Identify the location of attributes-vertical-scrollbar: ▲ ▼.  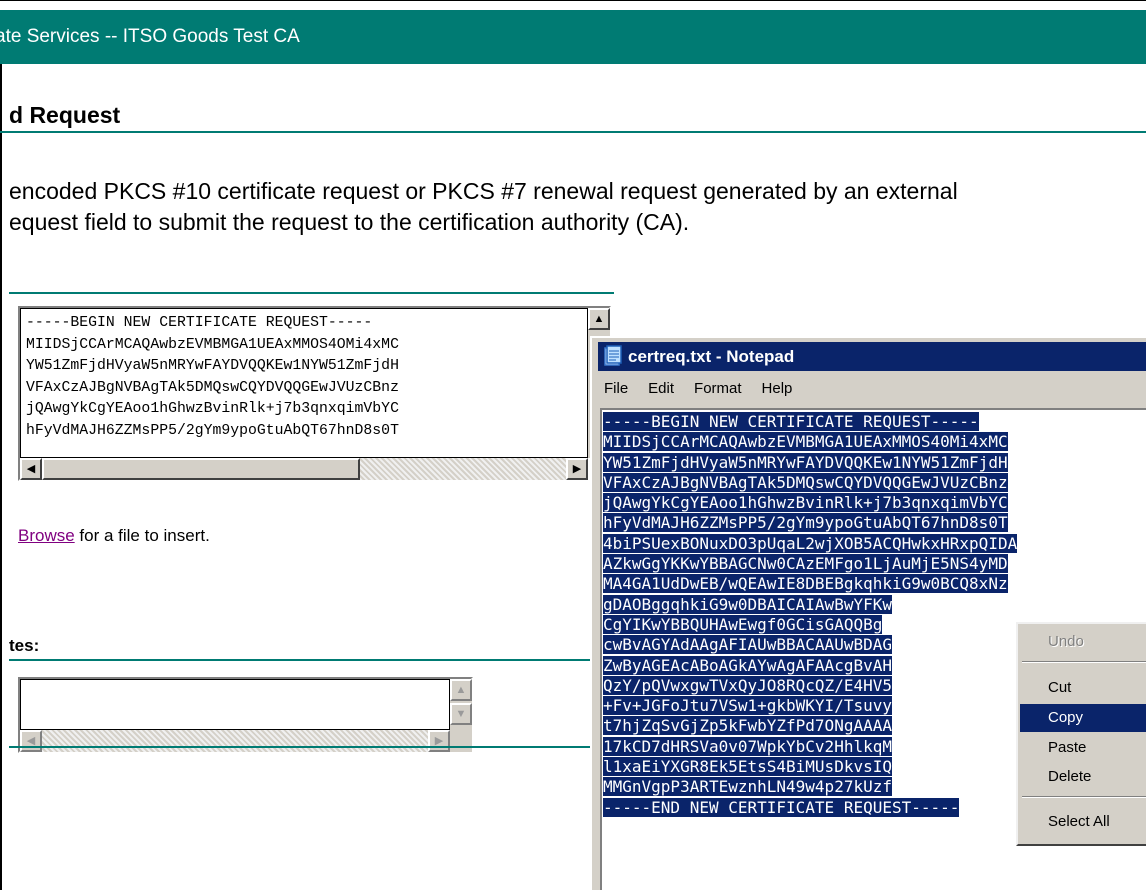
(461, 704).